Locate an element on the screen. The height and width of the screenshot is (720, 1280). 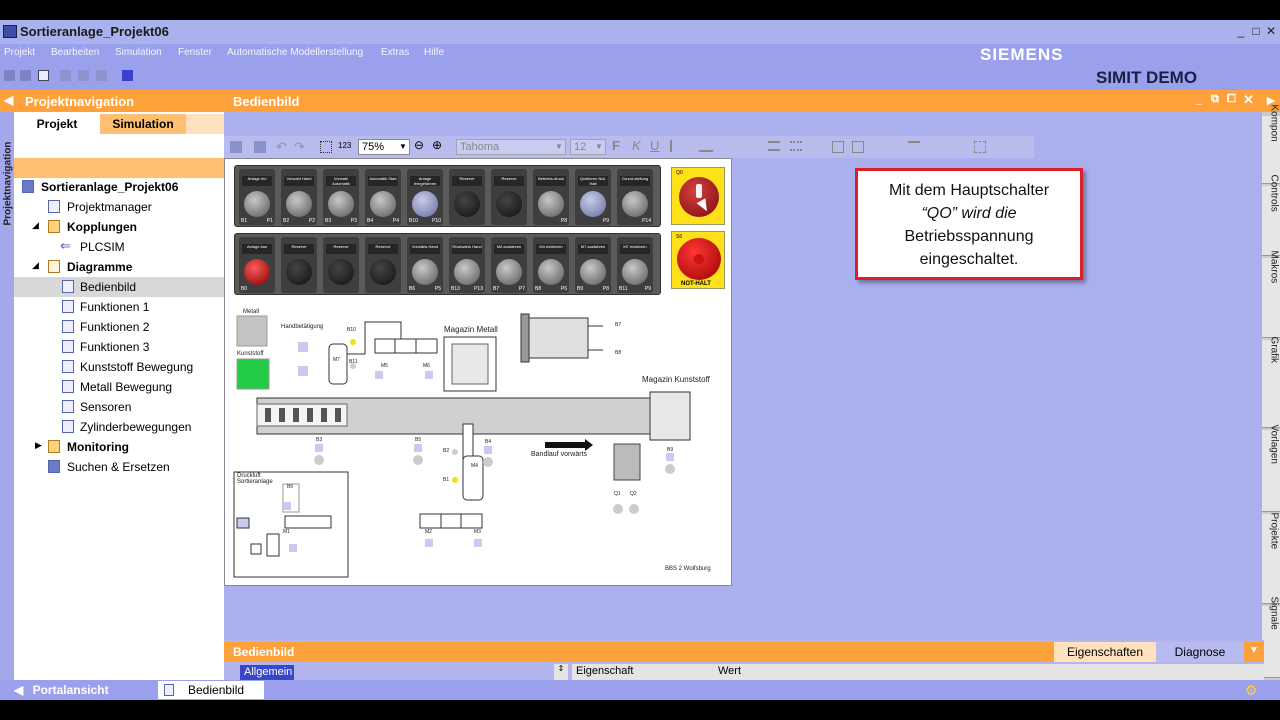
editor-close-icon: ✕ is located at coordinates (1248, 100).